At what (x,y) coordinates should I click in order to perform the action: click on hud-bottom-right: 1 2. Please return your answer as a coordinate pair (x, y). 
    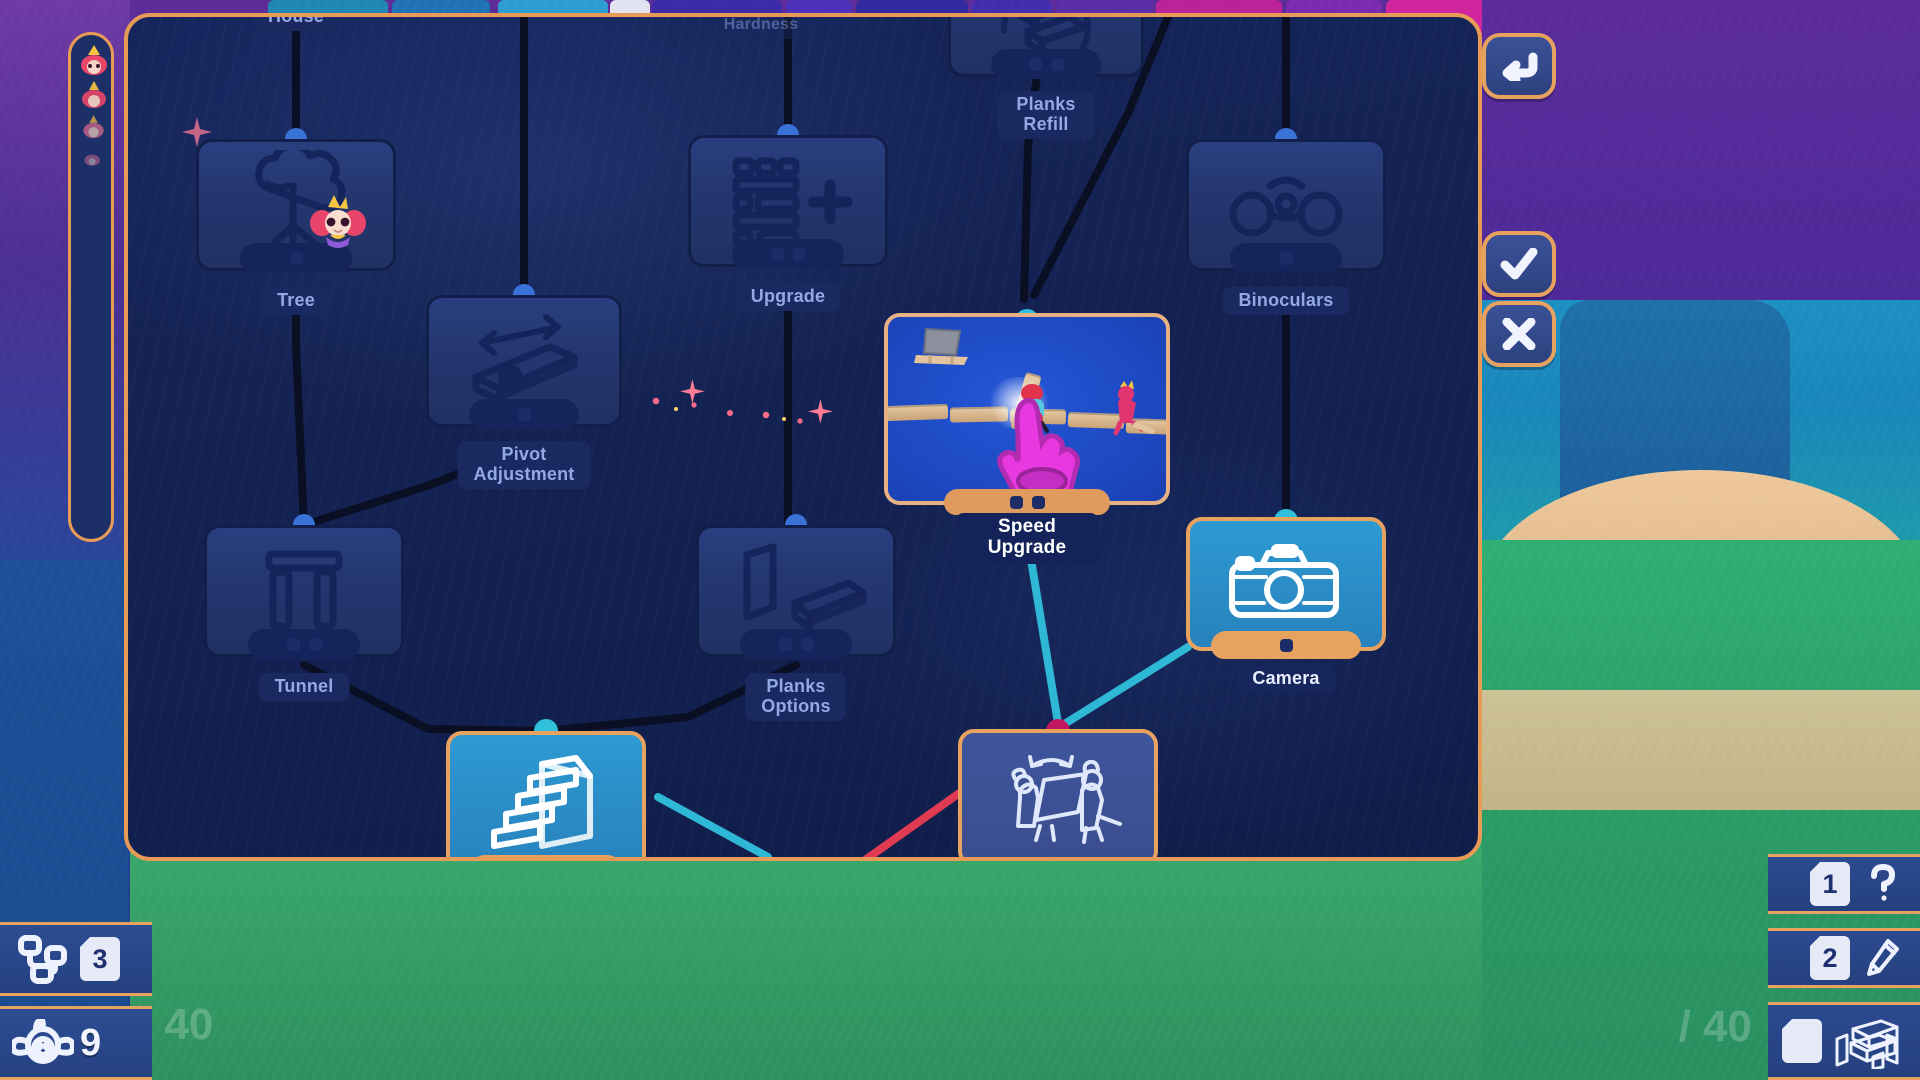
    Looking at the image, I should click on (1844, 967).